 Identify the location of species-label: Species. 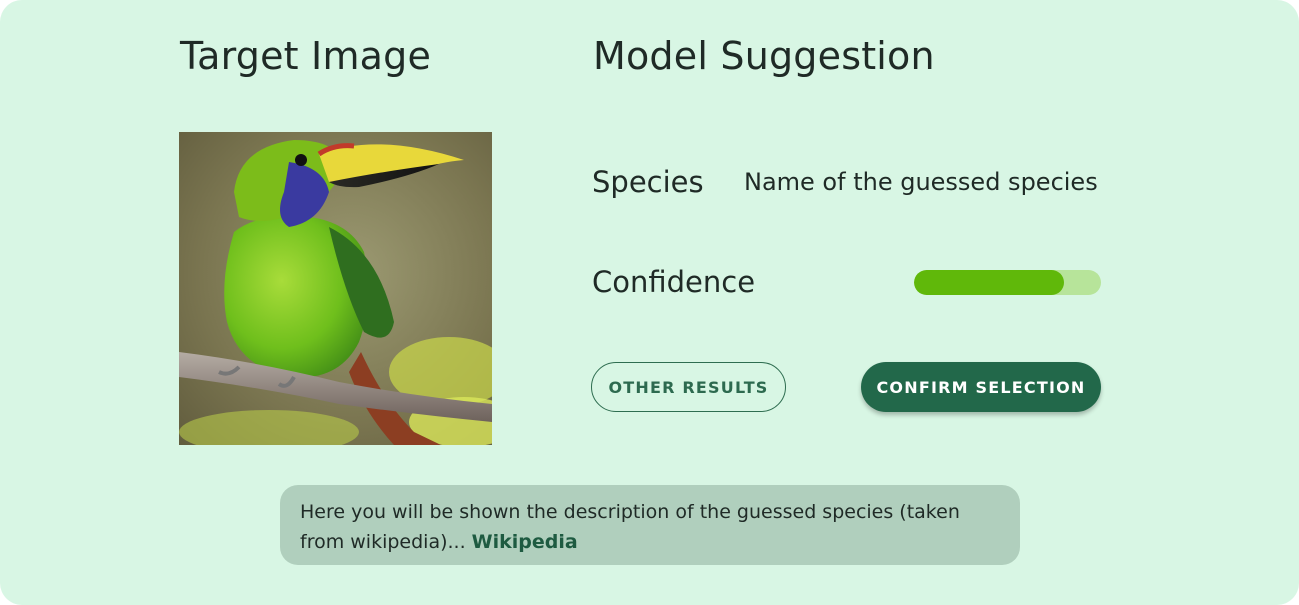
(648, 182).